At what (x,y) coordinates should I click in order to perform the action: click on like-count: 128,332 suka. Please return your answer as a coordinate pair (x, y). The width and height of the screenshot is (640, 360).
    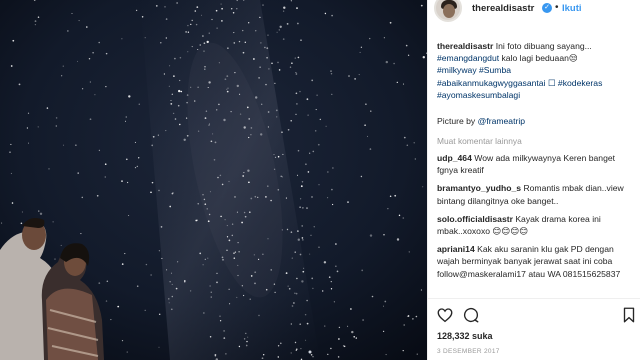
    Looking at the image, I should click on (465, 336).